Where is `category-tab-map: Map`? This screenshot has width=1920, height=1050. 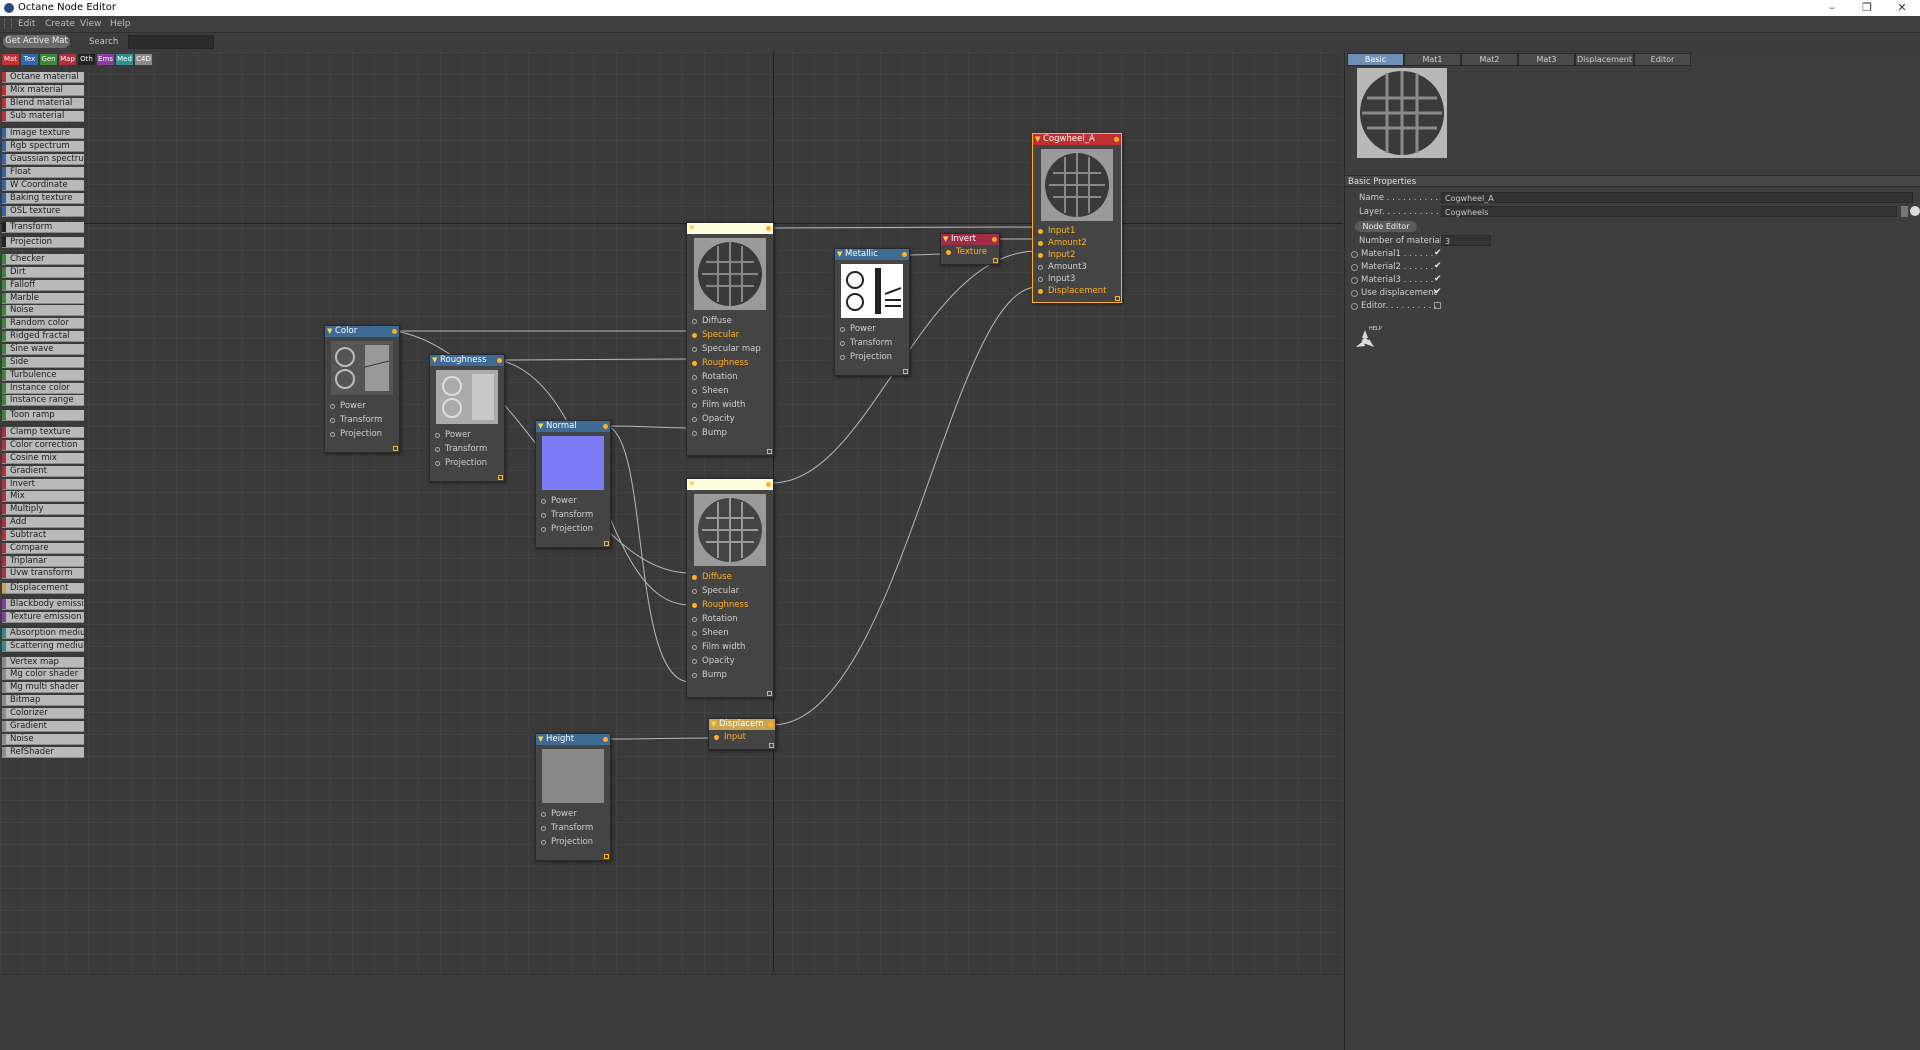
category-tab-map: Map is located at coordinates (67, 59).